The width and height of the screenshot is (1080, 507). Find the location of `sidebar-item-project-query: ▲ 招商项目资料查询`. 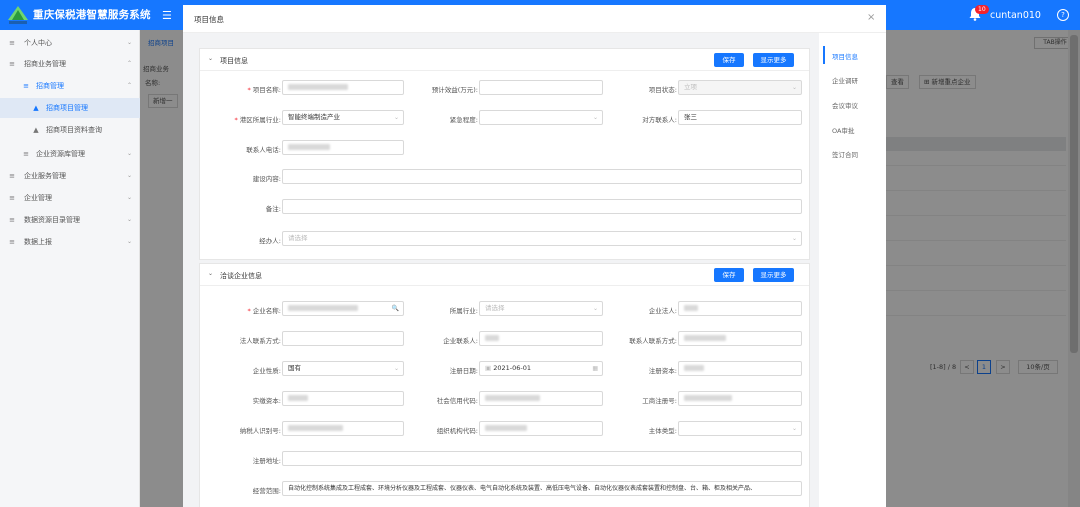

sidebar-item-project-query: ▲ 招商项目资料查询 is located at coordinates (70, 130).